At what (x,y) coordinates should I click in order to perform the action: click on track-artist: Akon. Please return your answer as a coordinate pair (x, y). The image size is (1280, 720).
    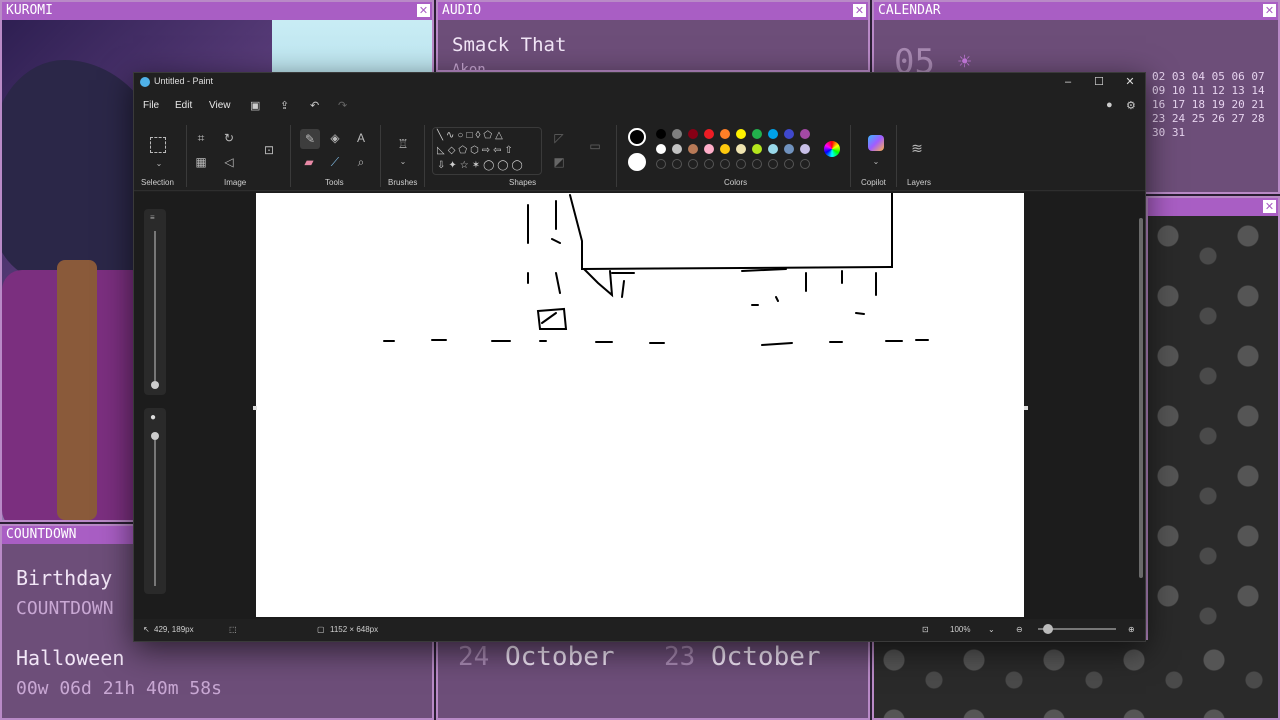
    Looking at the image, I should click on (469, 67).